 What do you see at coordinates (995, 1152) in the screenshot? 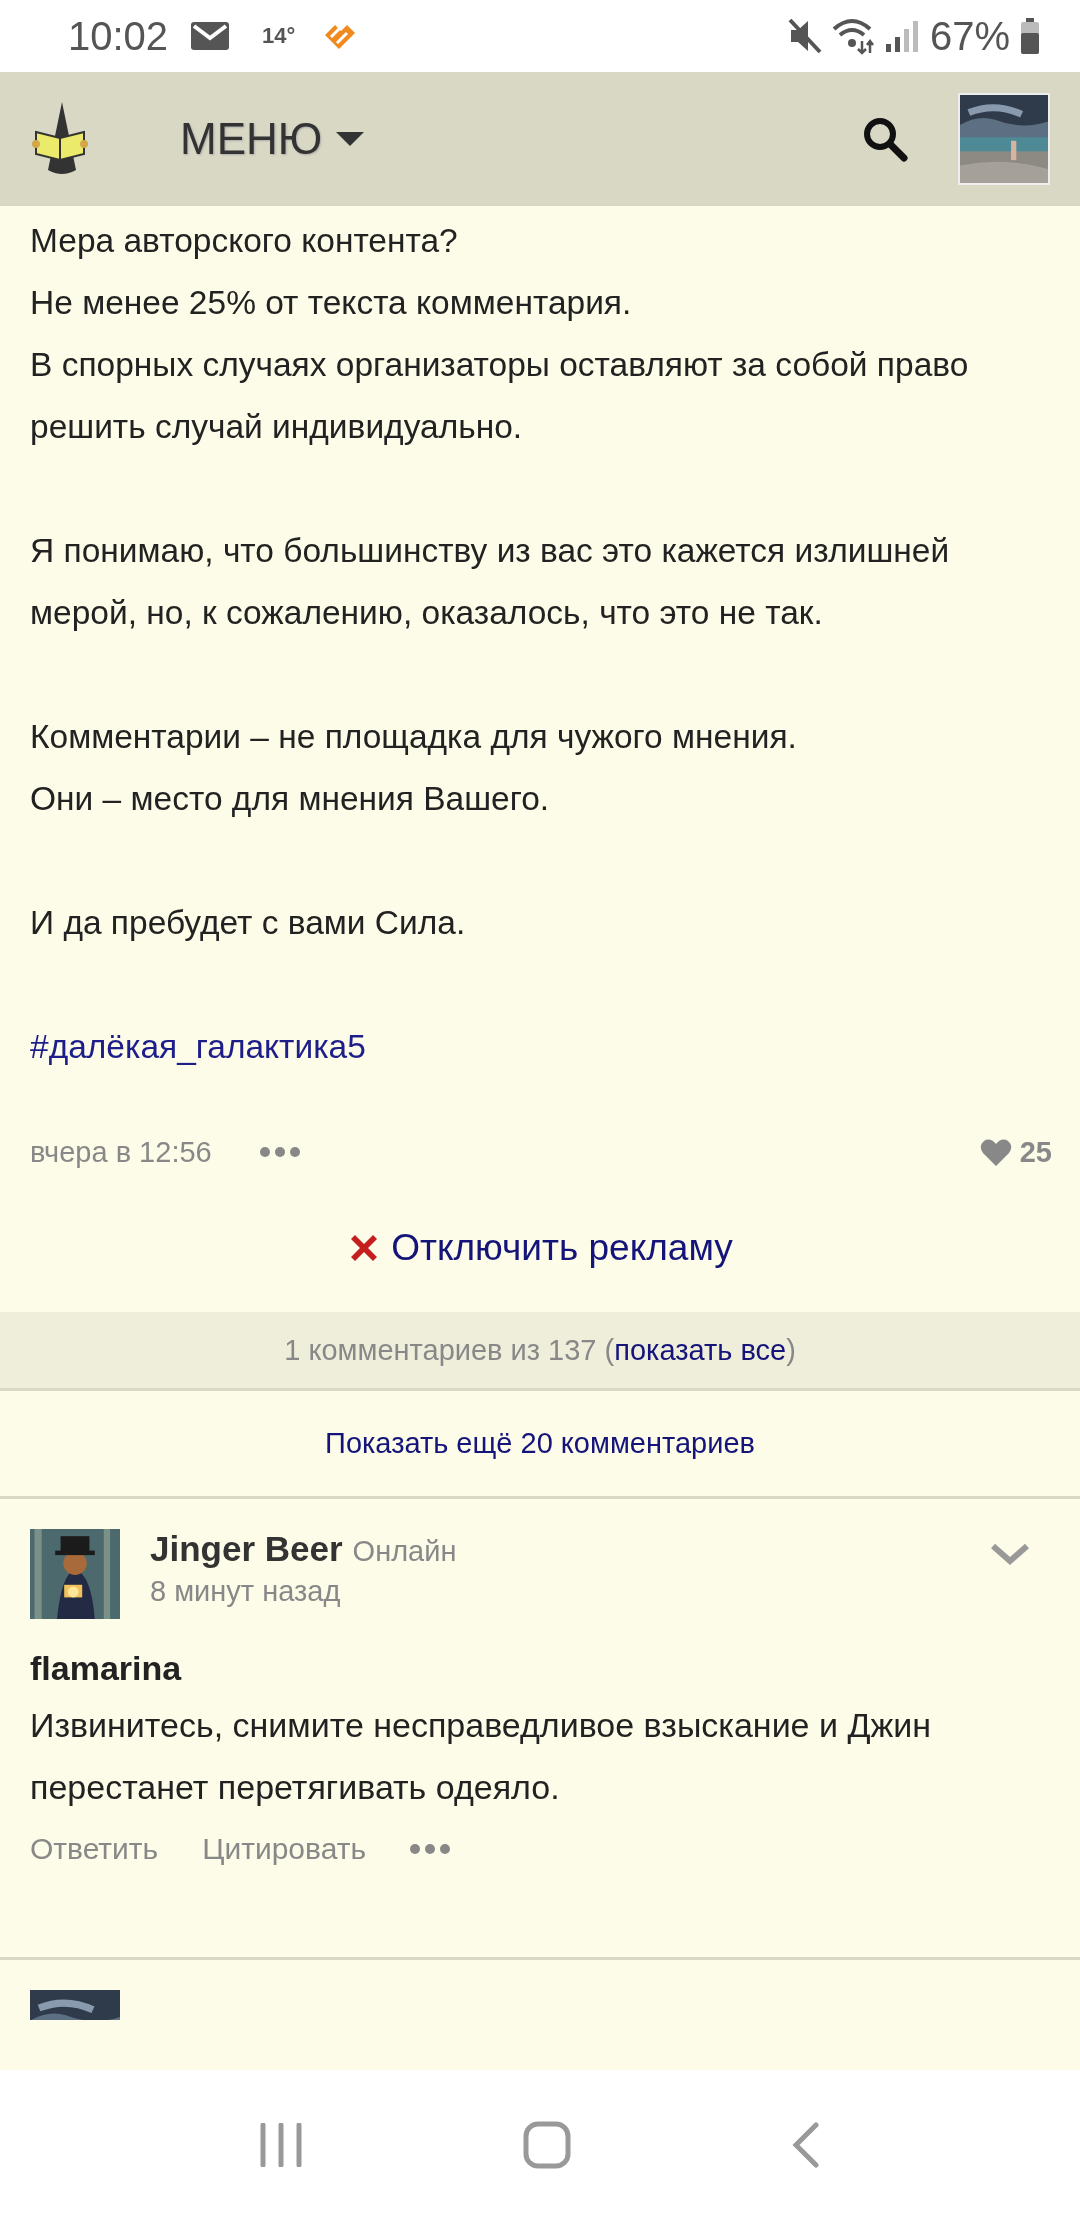
I see `heart-icon` at bounding box center [995, 1152].